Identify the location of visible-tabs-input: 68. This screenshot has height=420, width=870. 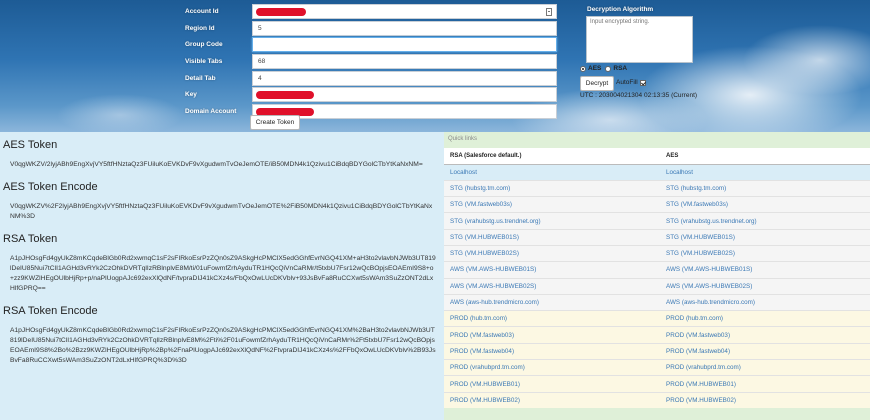
(404, 62).